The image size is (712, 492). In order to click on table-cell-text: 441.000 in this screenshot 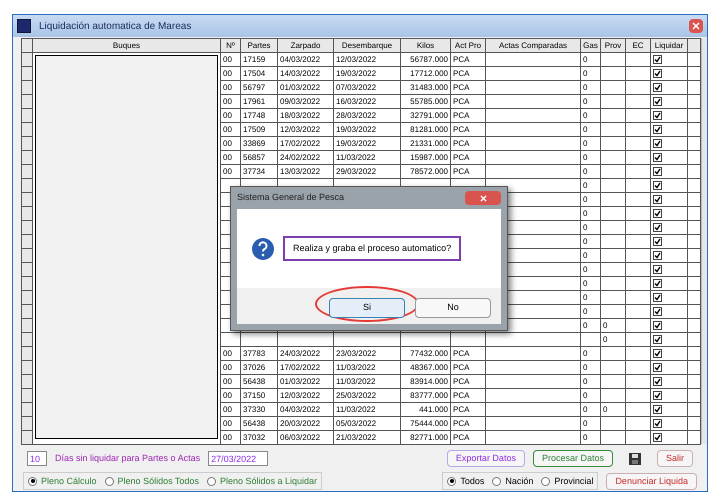, I will do `click(433, 410)`.